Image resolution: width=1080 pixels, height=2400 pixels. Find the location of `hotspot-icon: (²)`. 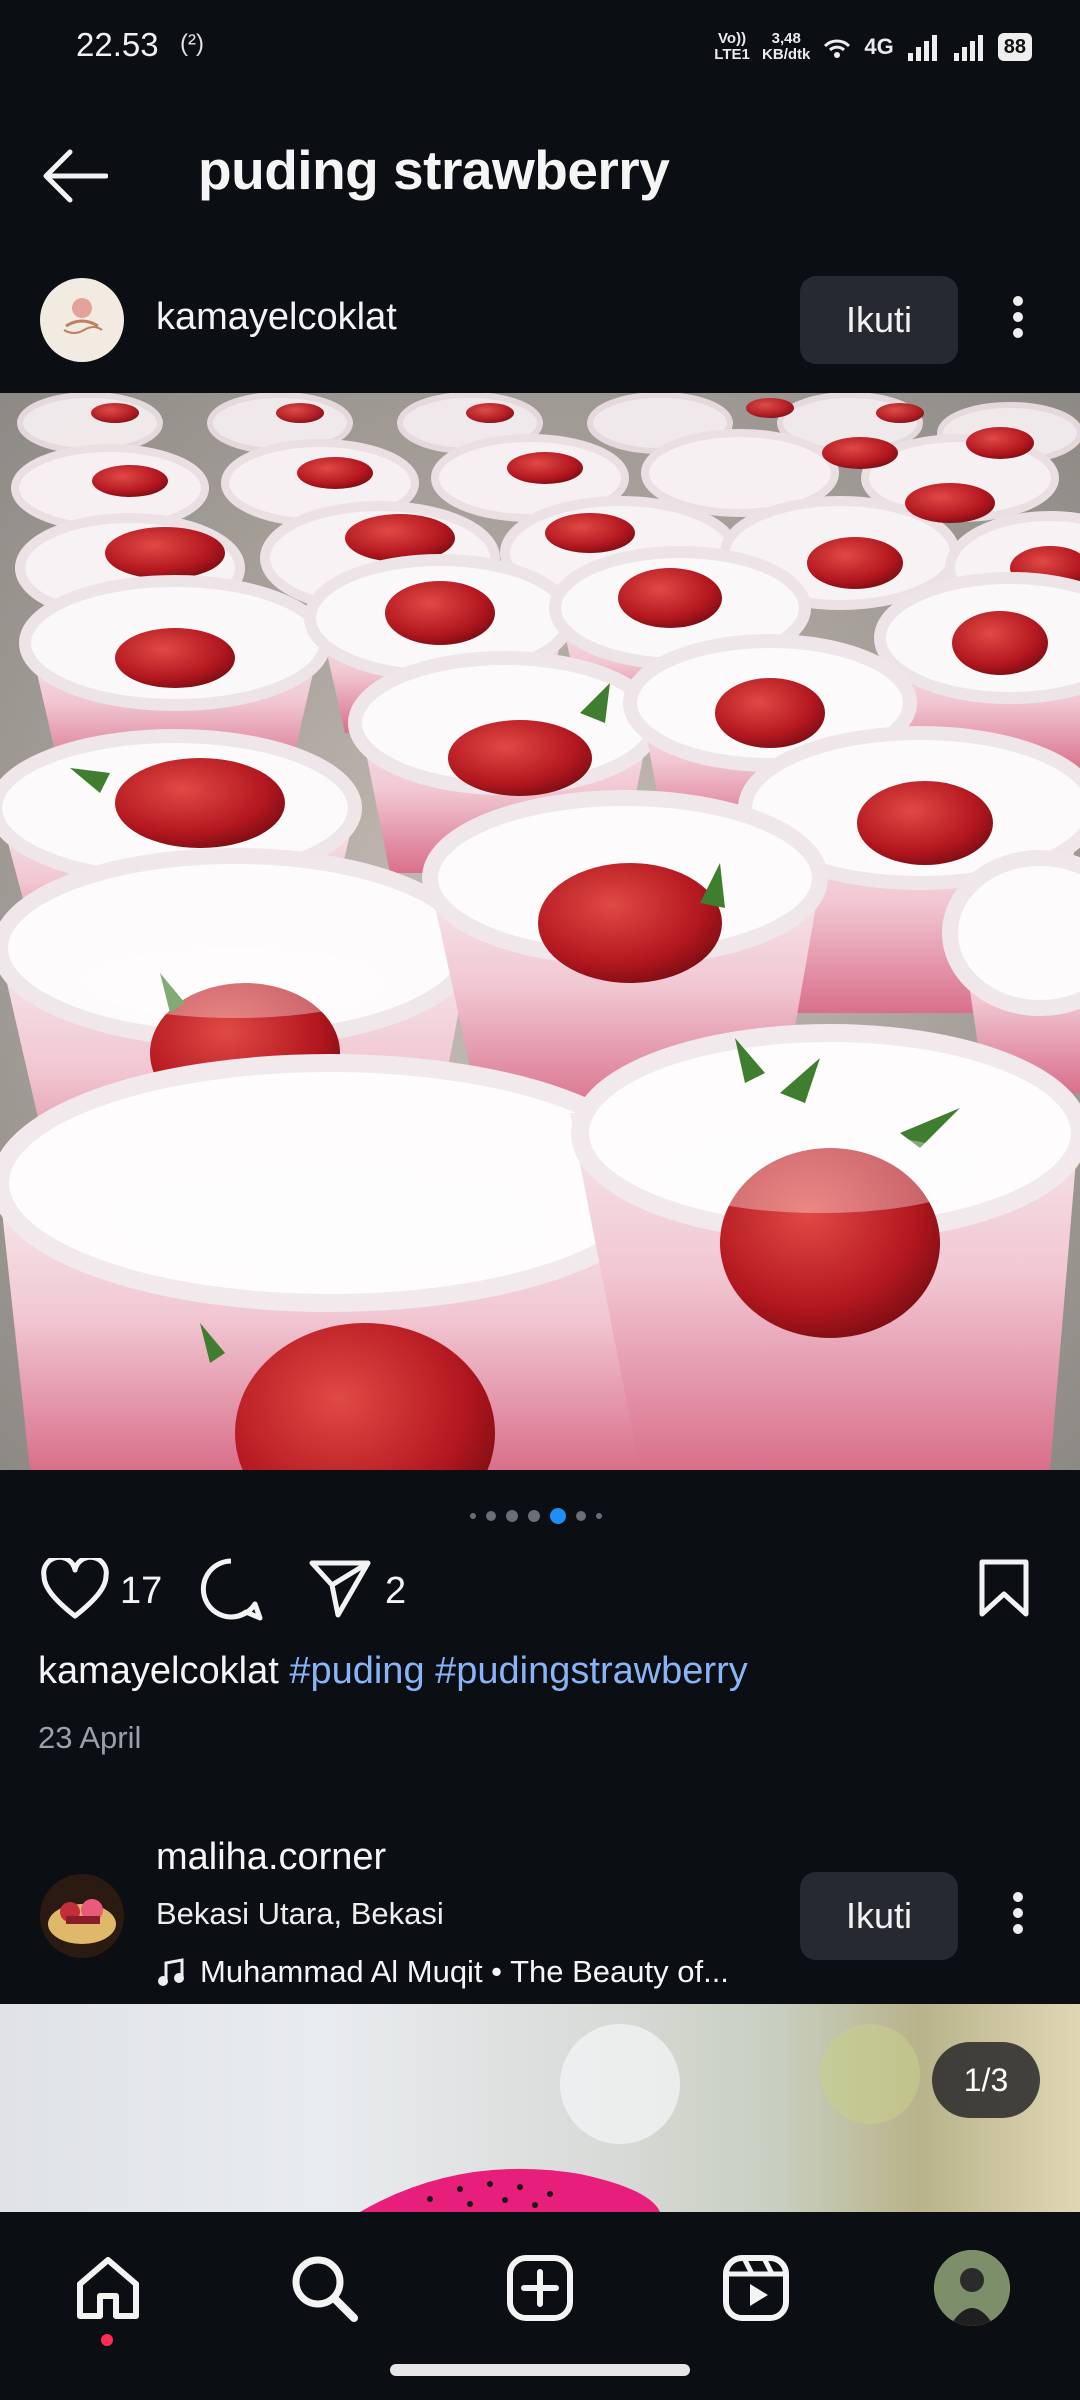

hotspot-icon: (²) is located at coordinates (192, 43).